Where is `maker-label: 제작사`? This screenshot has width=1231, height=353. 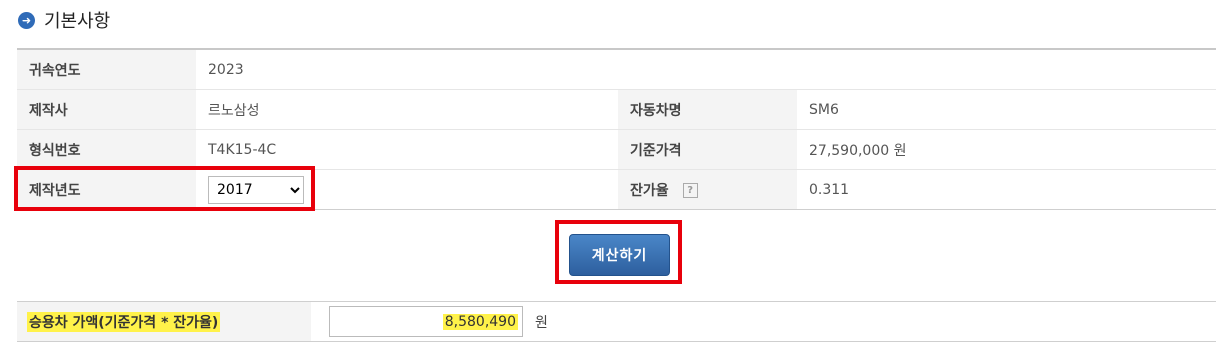 maker-label: 제작사 is located at coordinates (106, 109).